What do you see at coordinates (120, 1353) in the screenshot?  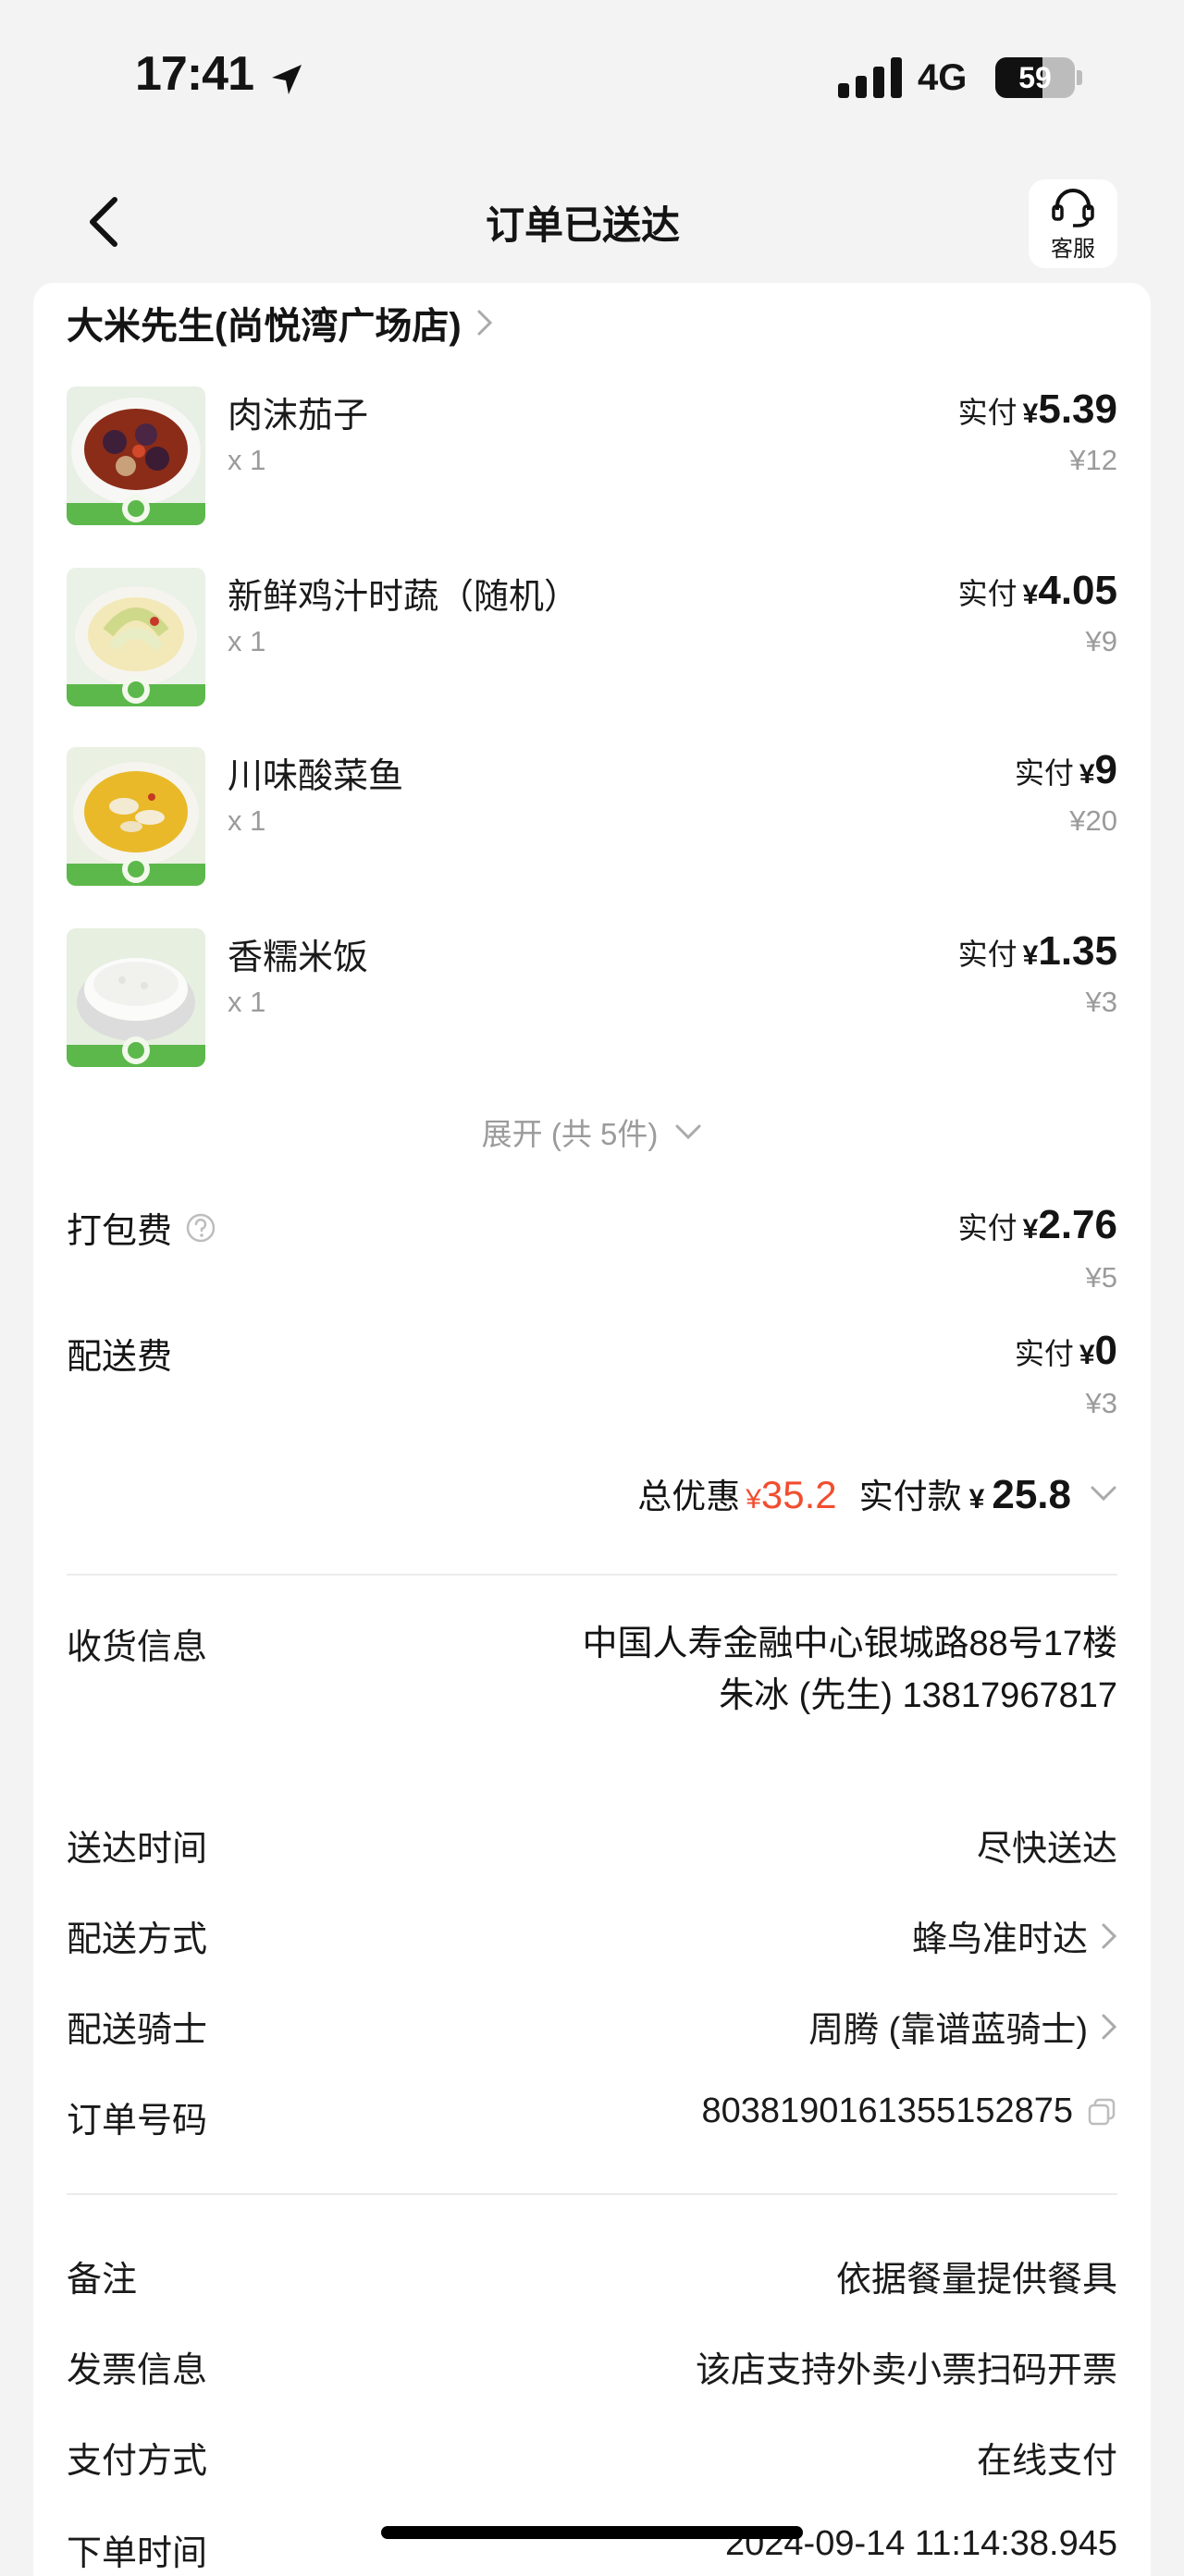 I see `delivery-fee-label: 配送费` at bounding box center [120, 1353].